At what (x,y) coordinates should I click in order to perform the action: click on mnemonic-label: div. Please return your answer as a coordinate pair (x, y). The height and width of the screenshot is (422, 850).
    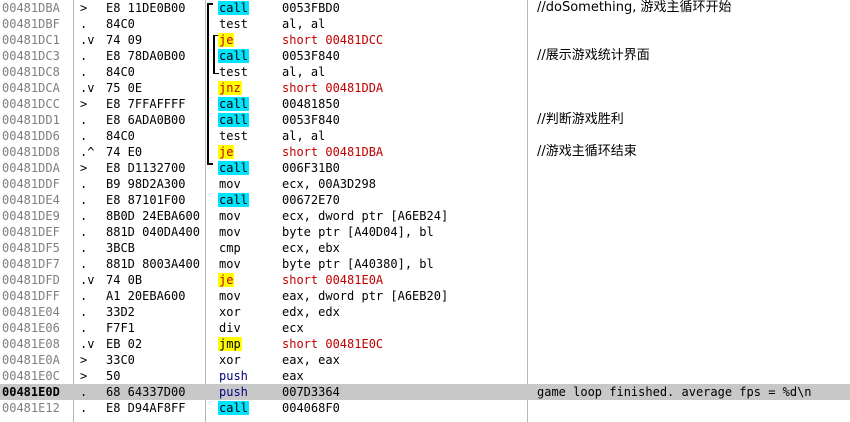
    Looking at the image, I should click on (230, 328).